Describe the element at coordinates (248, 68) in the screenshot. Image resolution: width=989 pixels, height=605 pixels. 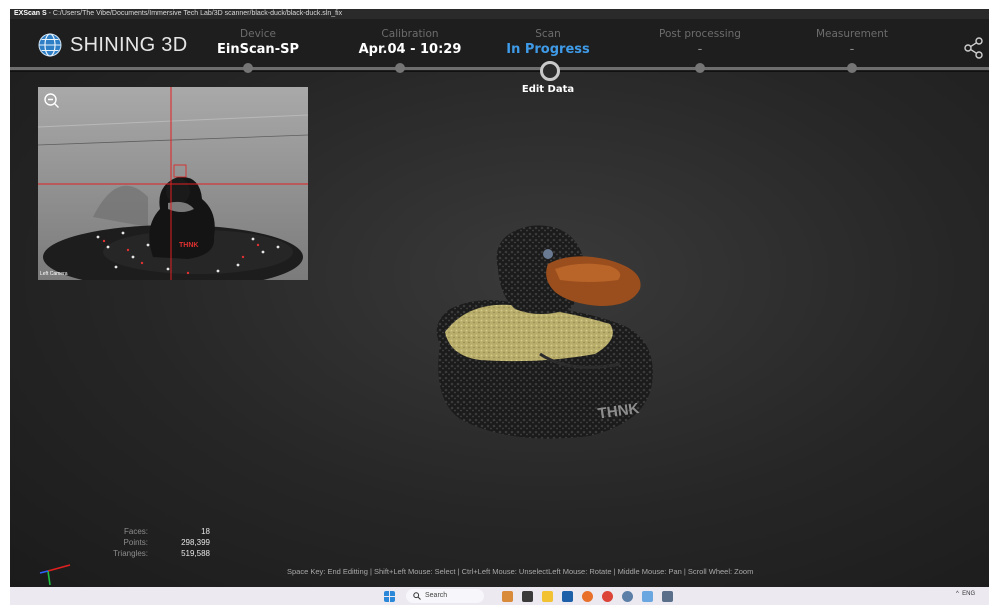
I see `step-dot-device` at that location.